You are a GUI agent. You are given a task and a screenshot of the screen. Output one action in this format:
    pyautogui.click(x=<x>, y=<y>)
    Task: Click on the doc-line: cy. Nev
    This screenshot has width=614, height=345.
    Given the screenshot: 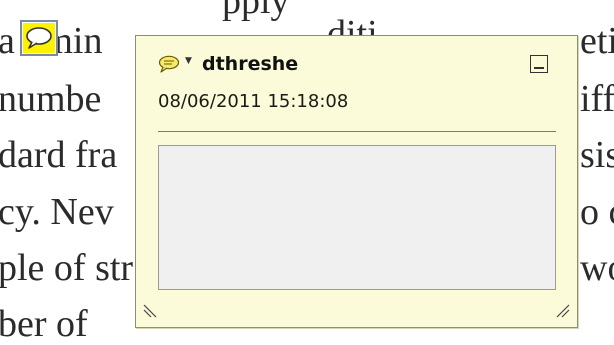 What is the action you would take?
    pyautogui.click(x=57, y=212)
    